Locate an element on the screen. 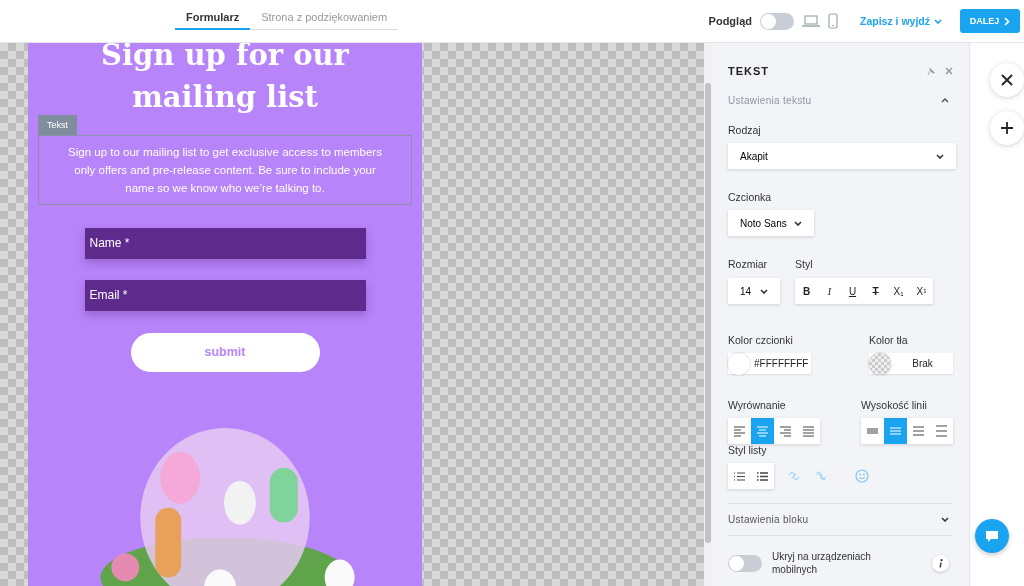  info-button is located at coordinates (940, 563).